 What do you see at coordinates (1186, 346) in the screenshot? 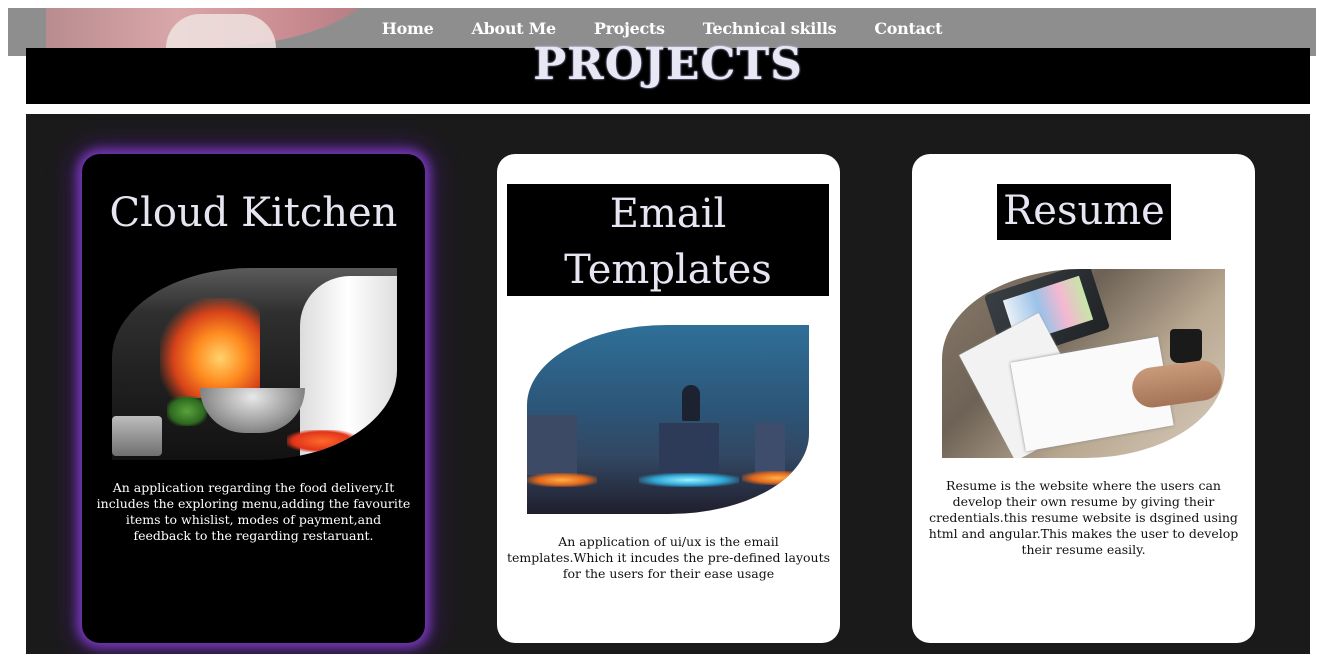
I see `mug` at bounding box center [1186, 346].